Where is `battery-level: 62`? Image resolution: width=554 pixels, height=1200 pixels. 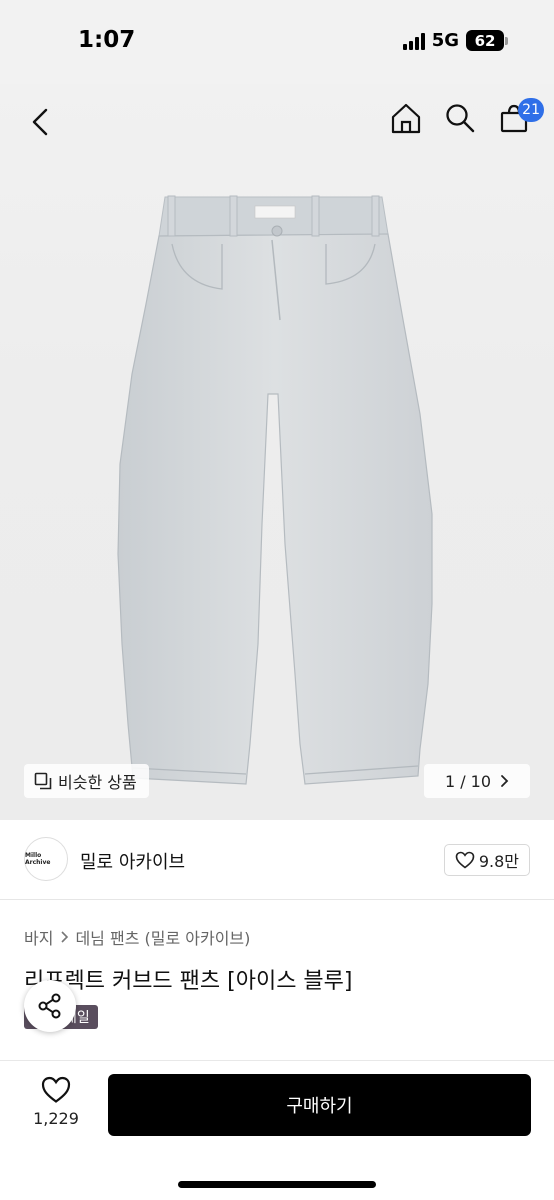
battery-level: 62 is located at coordinates (485, 40).